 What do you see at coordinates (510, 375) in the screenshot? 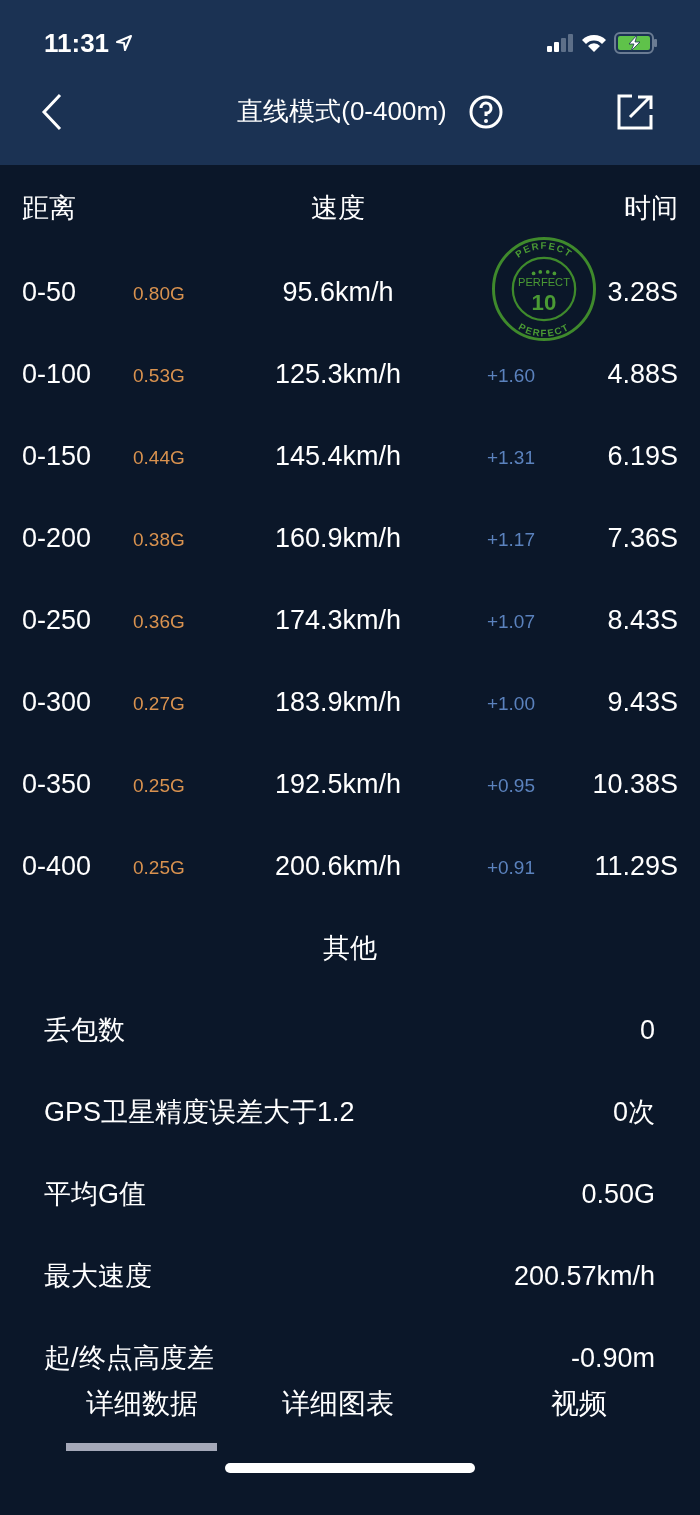
I see `time-delta-cell-text: +1.60` at bounding box center [510, 375].